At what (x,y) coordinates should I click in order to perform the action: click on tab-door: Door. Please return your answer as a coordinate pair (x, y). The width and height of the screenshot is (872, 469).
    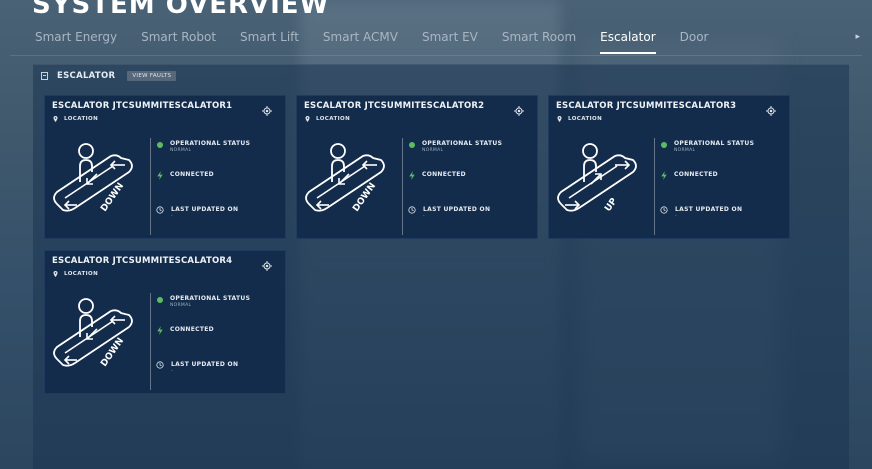
    Looking at the image, I should click on (694, 42).